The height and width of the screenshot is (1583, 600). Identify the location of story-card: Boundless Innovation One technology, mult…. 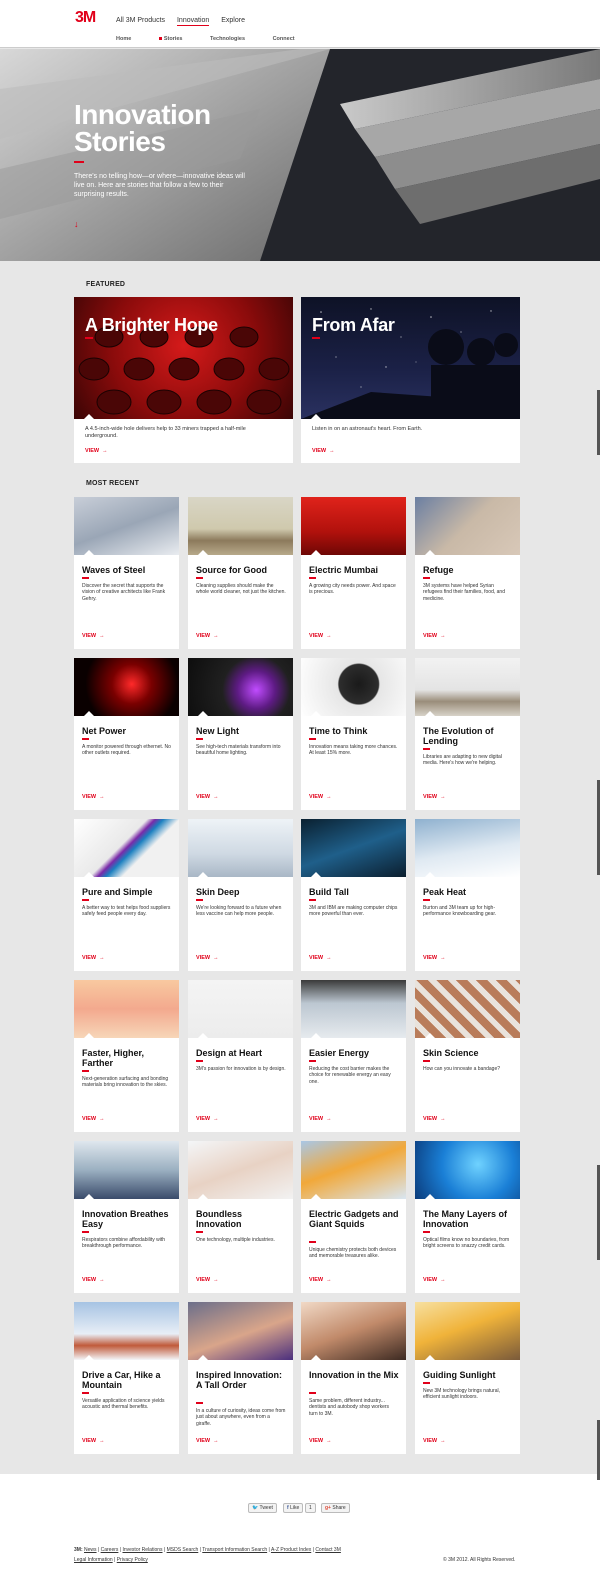
(240, 1217).